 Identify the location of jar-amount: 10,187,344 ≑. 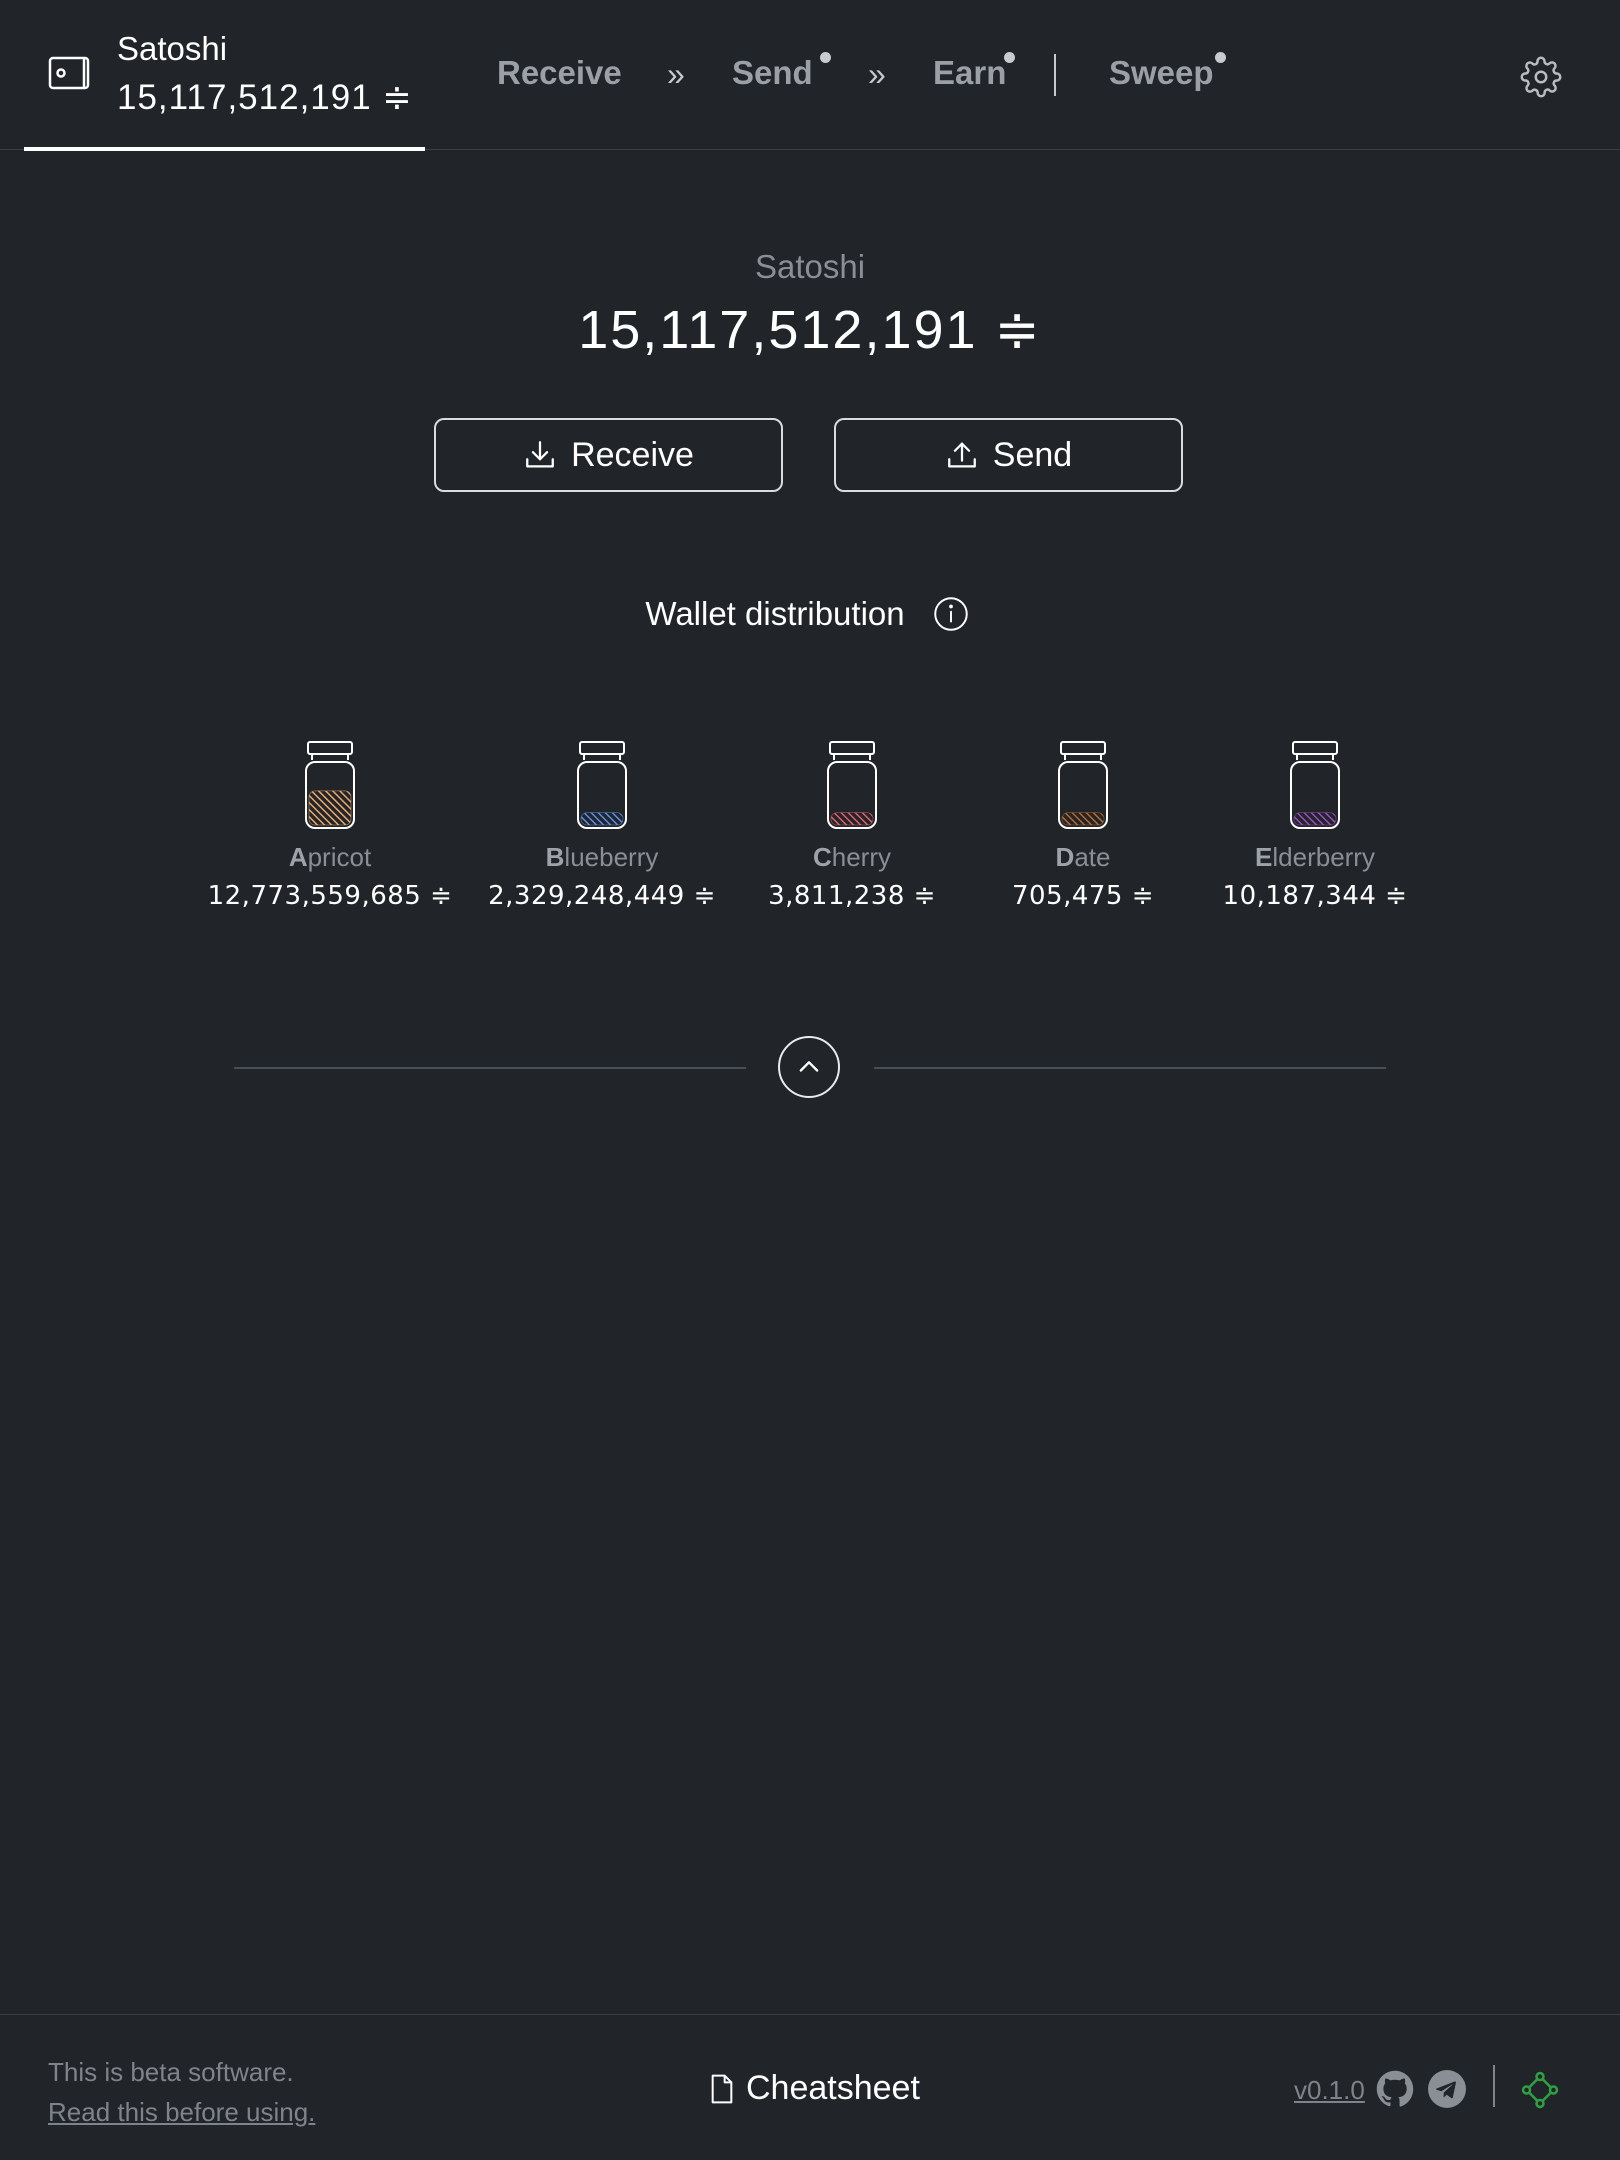
(1315, 896).